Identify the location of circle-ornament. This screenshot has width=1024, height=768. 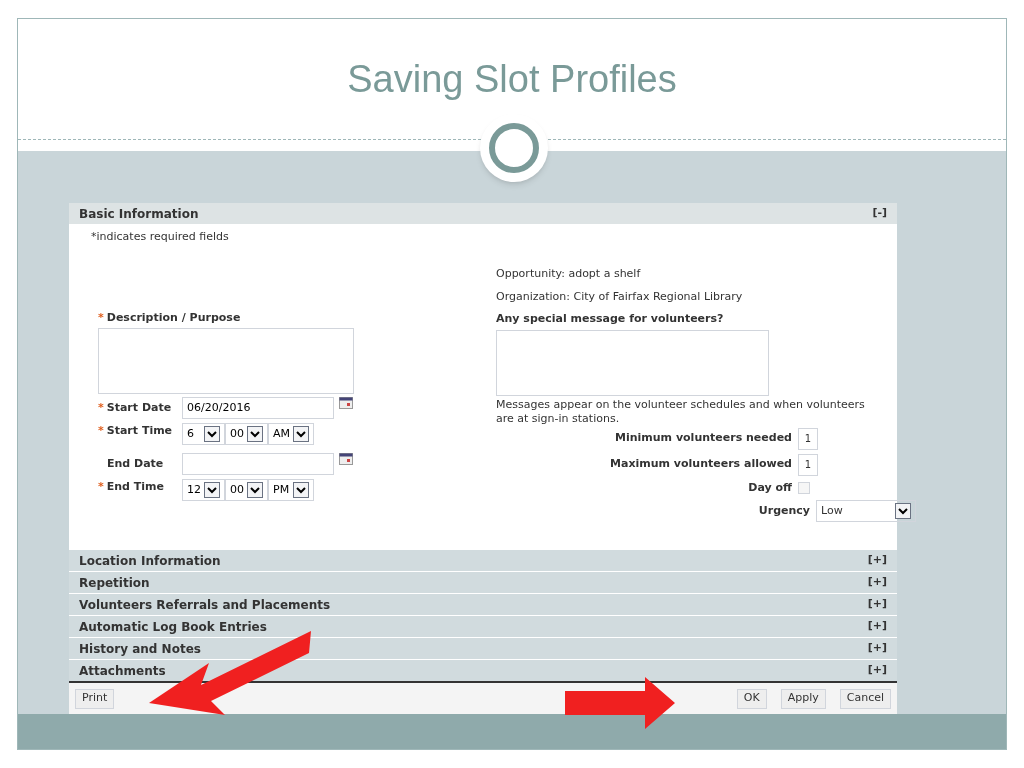
(514, 148).